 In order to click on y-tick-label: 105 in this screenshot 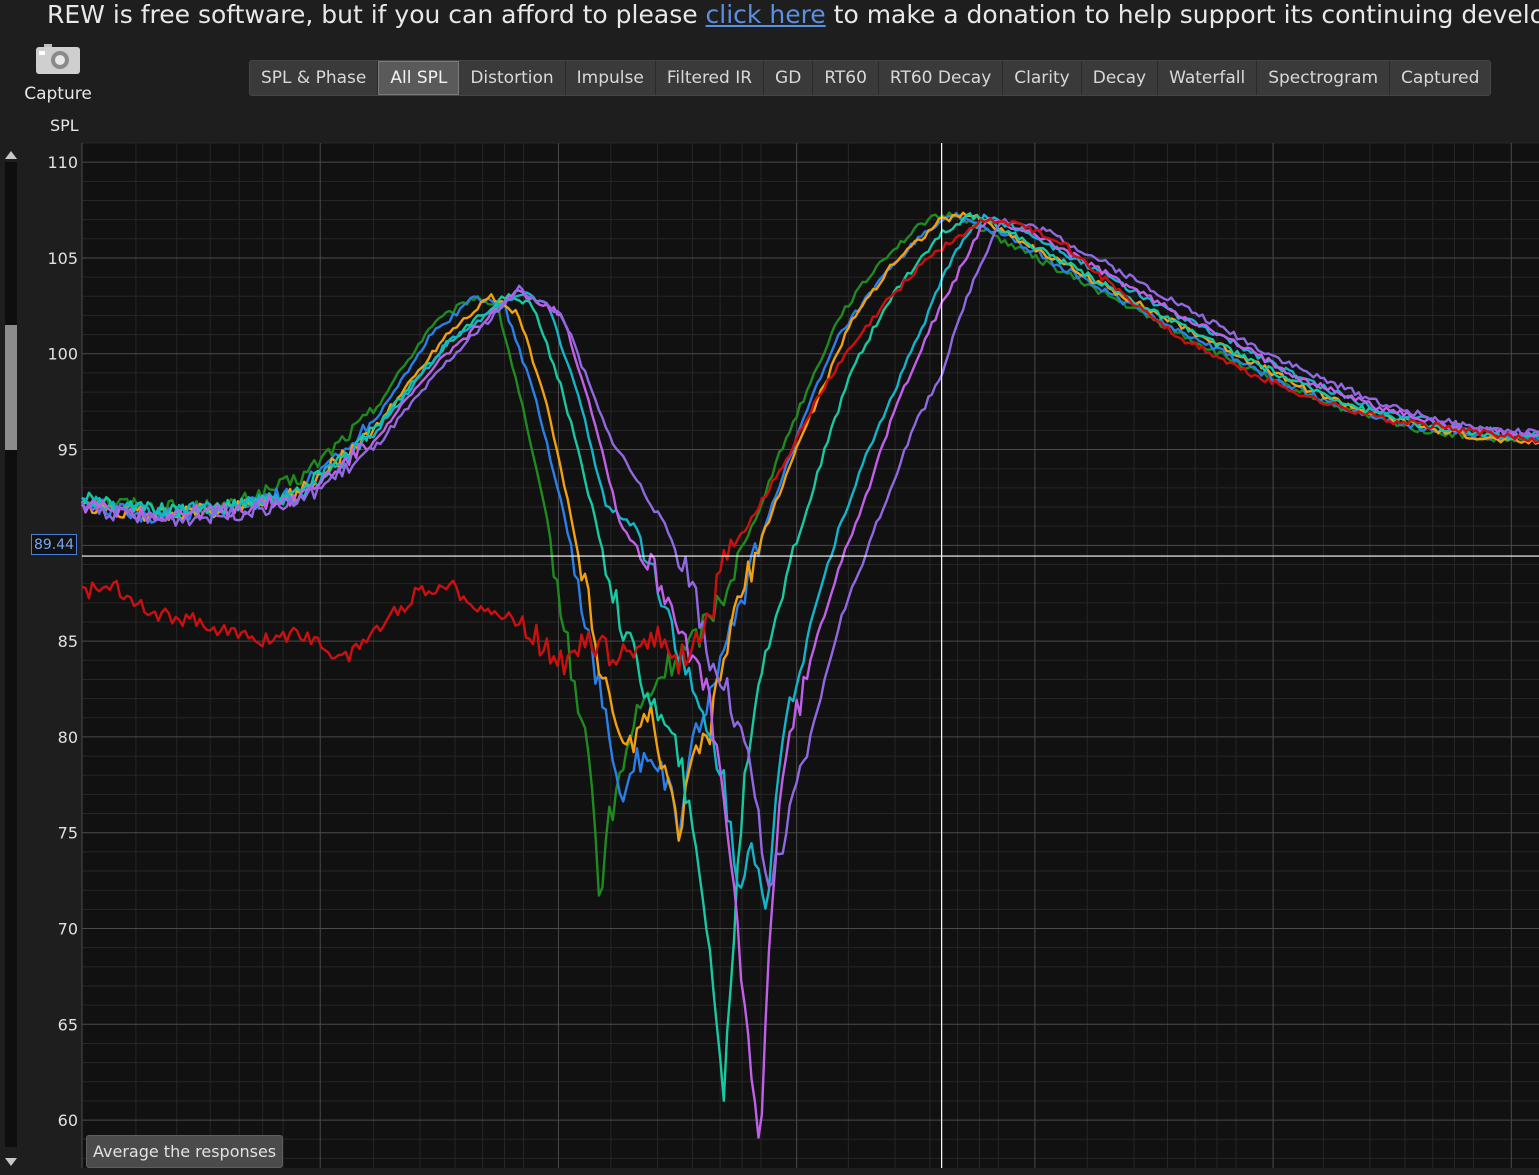, I will do `click(62, 258)`.